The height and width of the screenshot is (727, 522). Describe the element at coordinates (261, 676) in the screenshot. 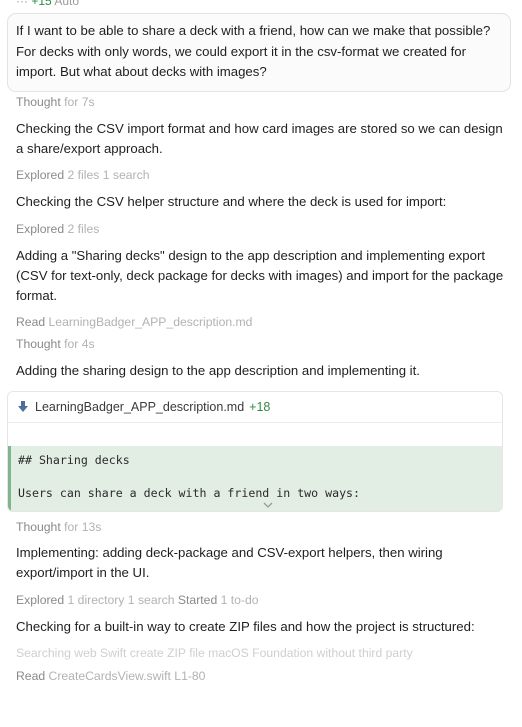

I see `read-row-2: Read CreateCardsView.swift L1-80` at that location.